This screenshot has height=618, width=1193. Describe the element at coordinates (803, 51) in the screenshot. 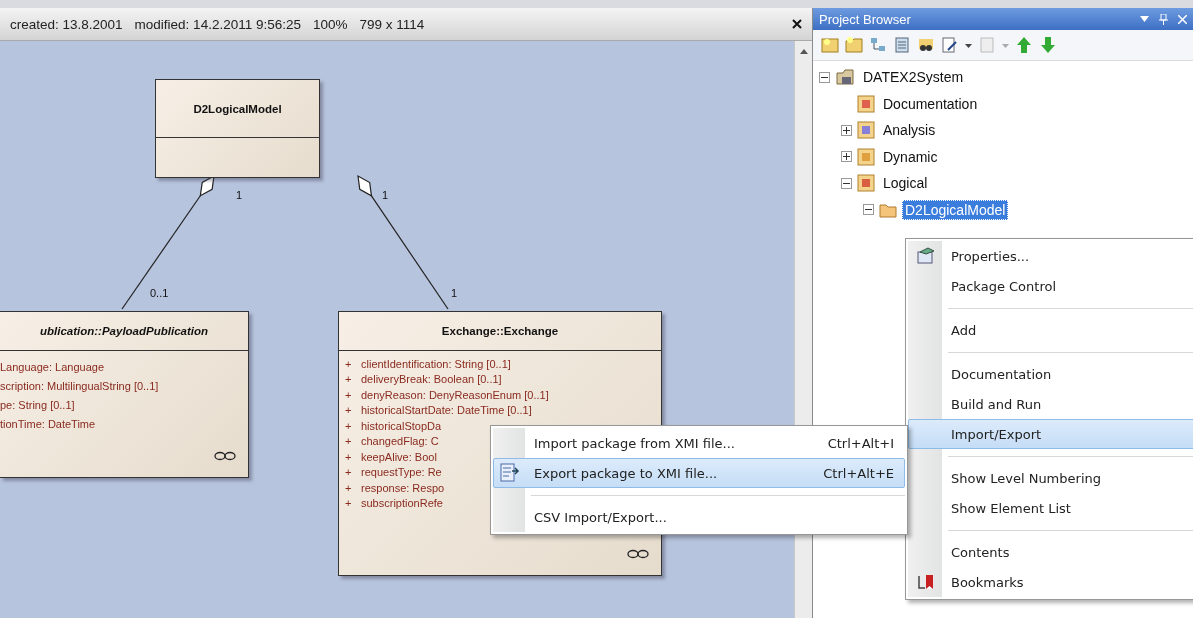

I see `scroll-up-icon` at that location.